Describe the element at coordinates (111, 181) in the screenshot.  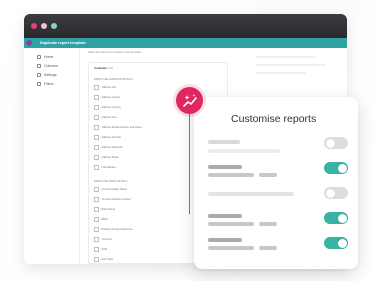
I see `group-title-bank: EMPLOYEE BANK DETAILS` at that location.